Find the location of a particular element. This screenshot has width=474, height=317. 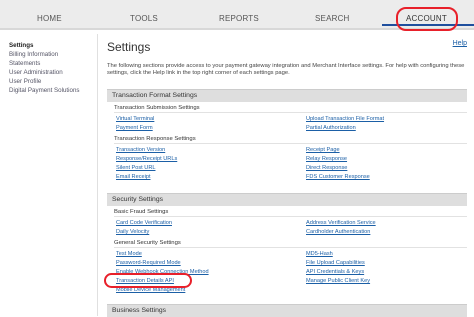

link-manage-public-client-key: Manage Public Client Key is located at coordinates (338, 281).